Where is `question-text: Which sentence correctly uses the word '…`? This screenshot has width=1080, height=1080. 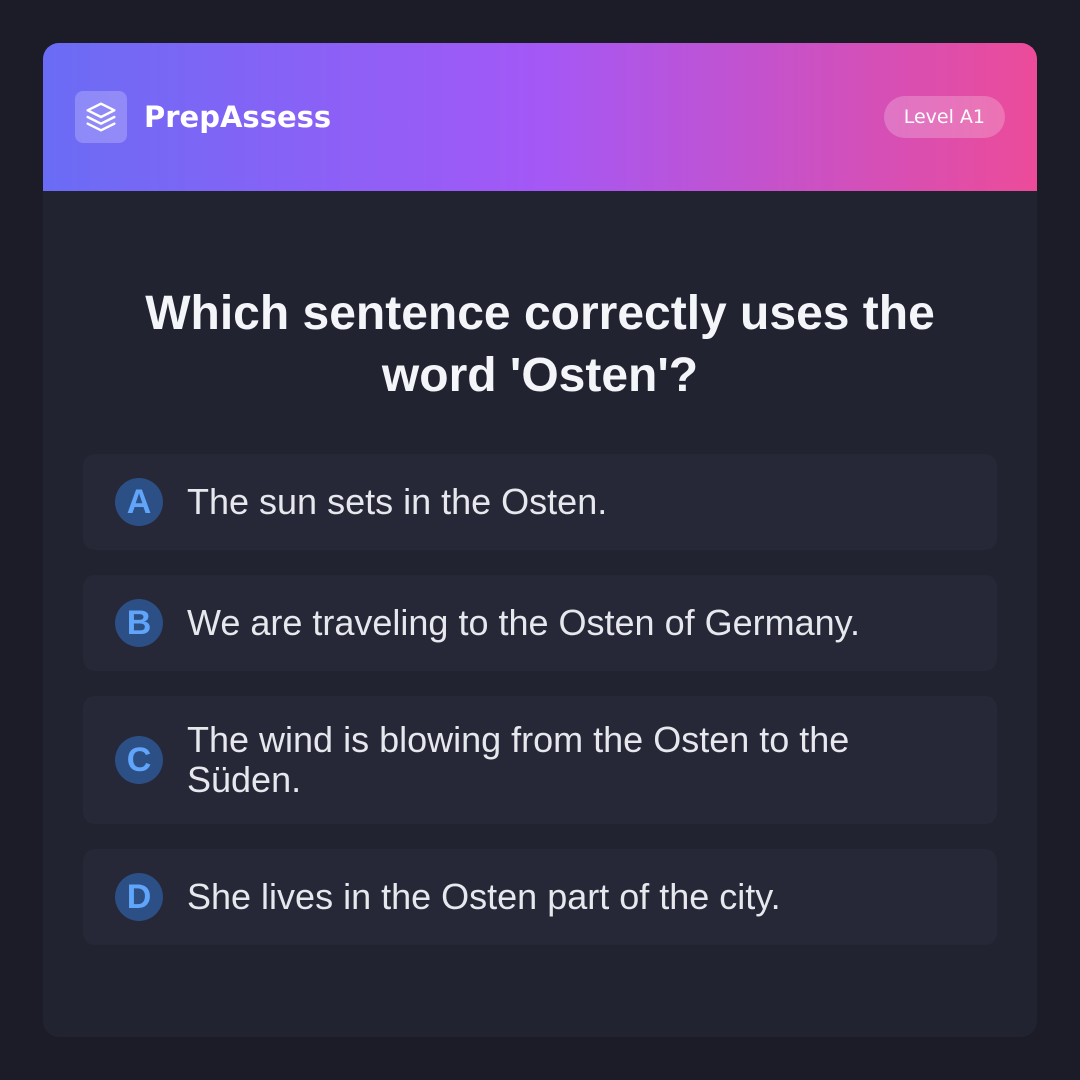 question-text: Which sentence correctly uses the word '… is located at coordinates (540, 344).